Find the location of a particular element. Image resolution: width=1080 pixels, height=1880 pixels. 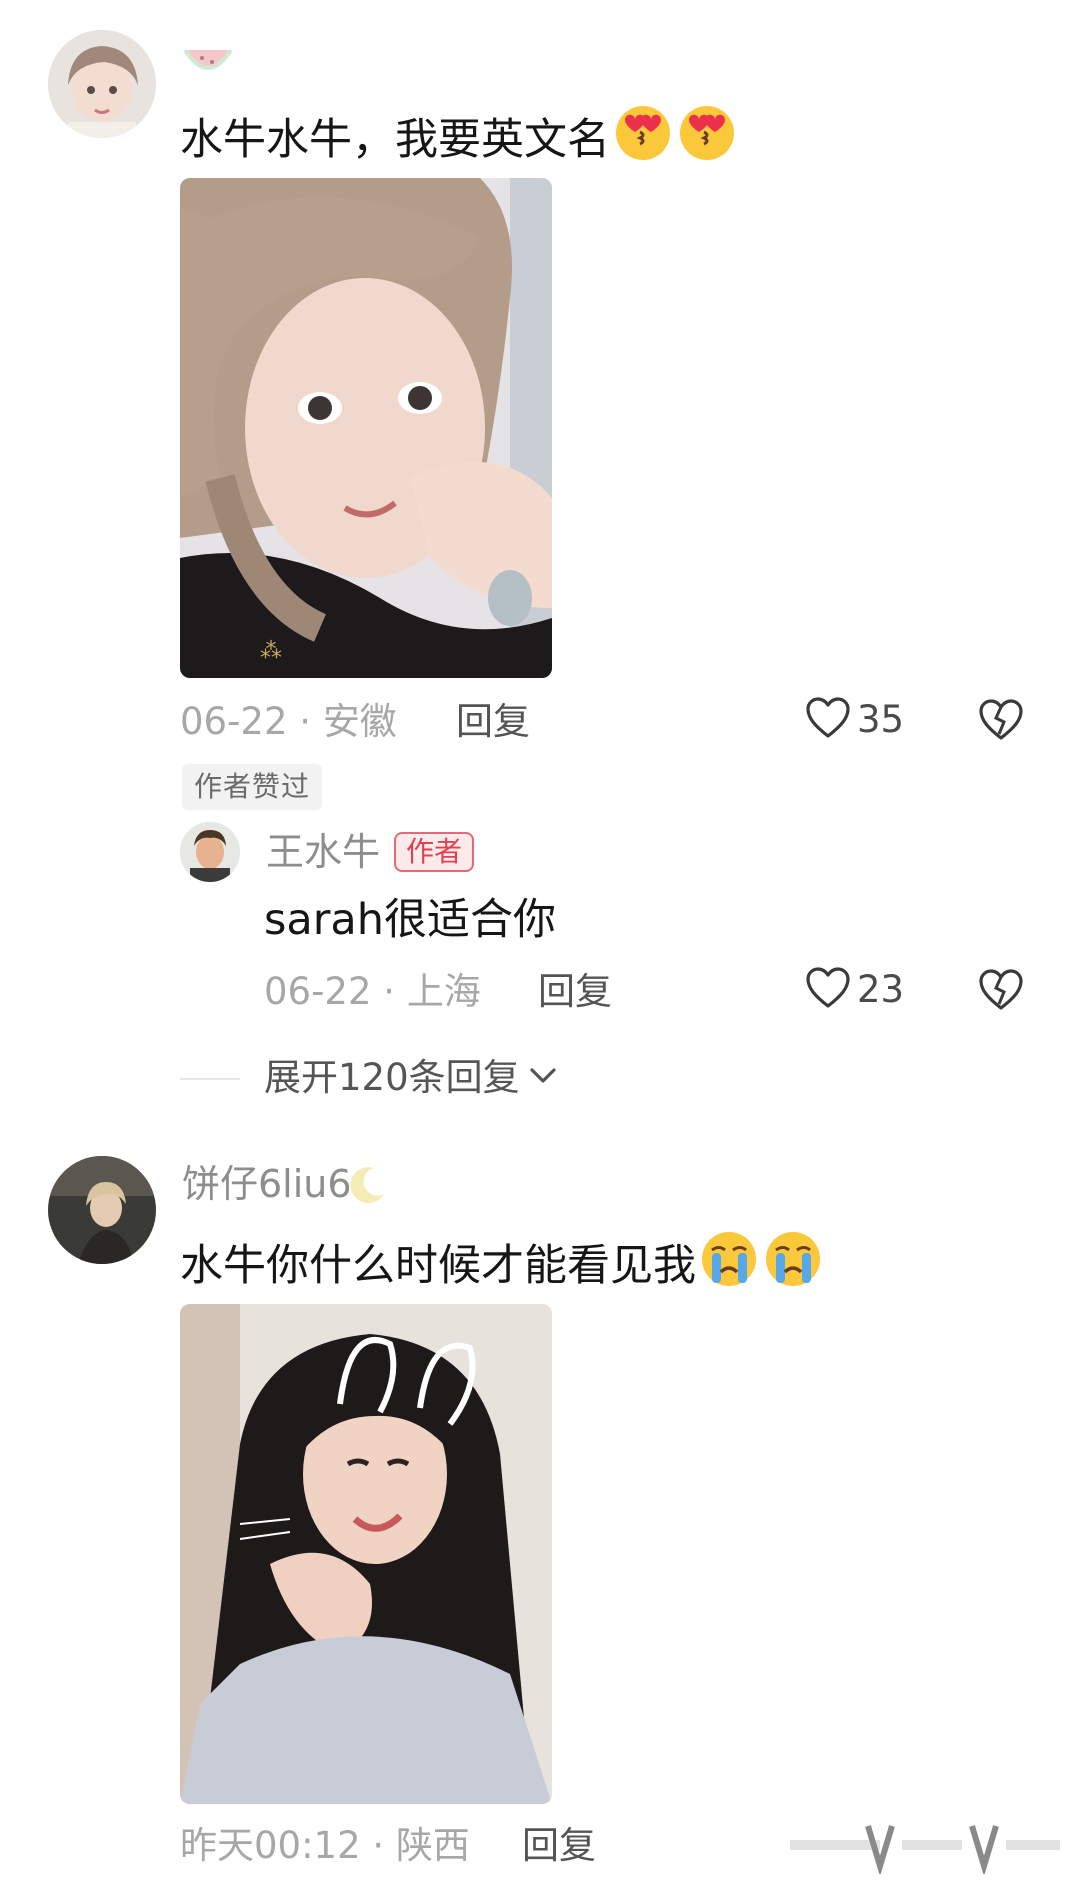

comment-text: 水牛水牛，我要英文名 is located at coordinates (459, 138).